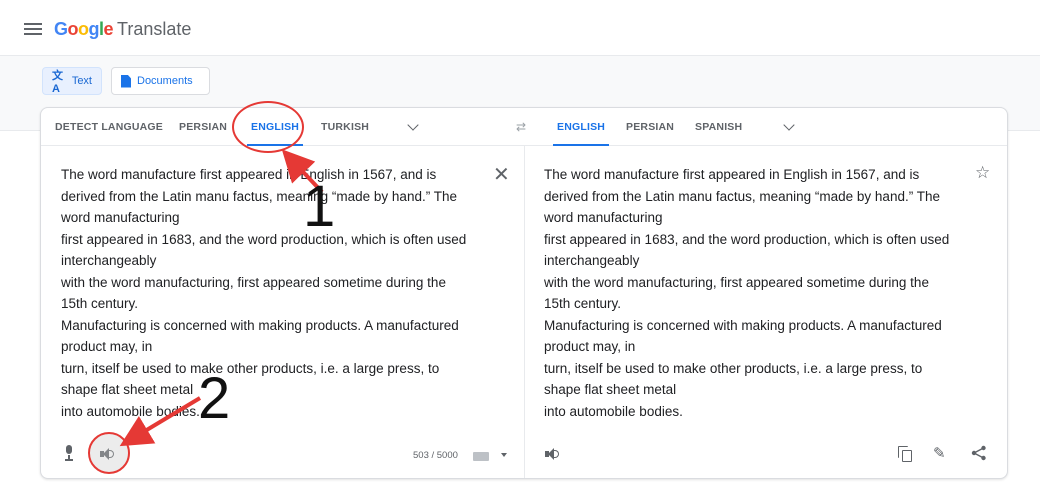  What do you see at coordinates (154, 29) in the screenshot?
I see `translate-wordmark: Translate` at bounding box center [154, 29].